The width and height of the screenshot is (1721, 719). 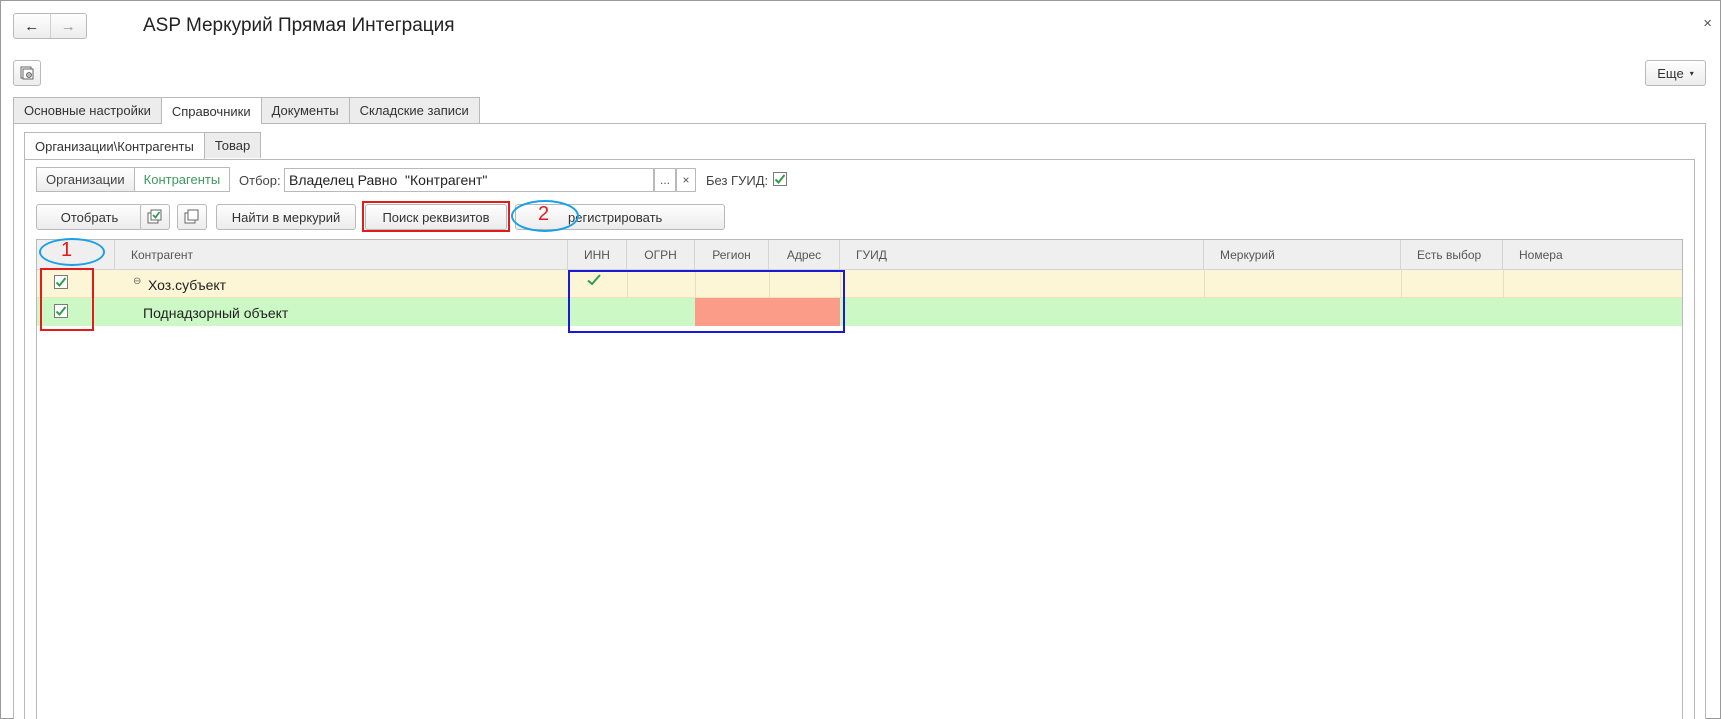 I want to click on back-button: ←, so click(x=32, y=26).